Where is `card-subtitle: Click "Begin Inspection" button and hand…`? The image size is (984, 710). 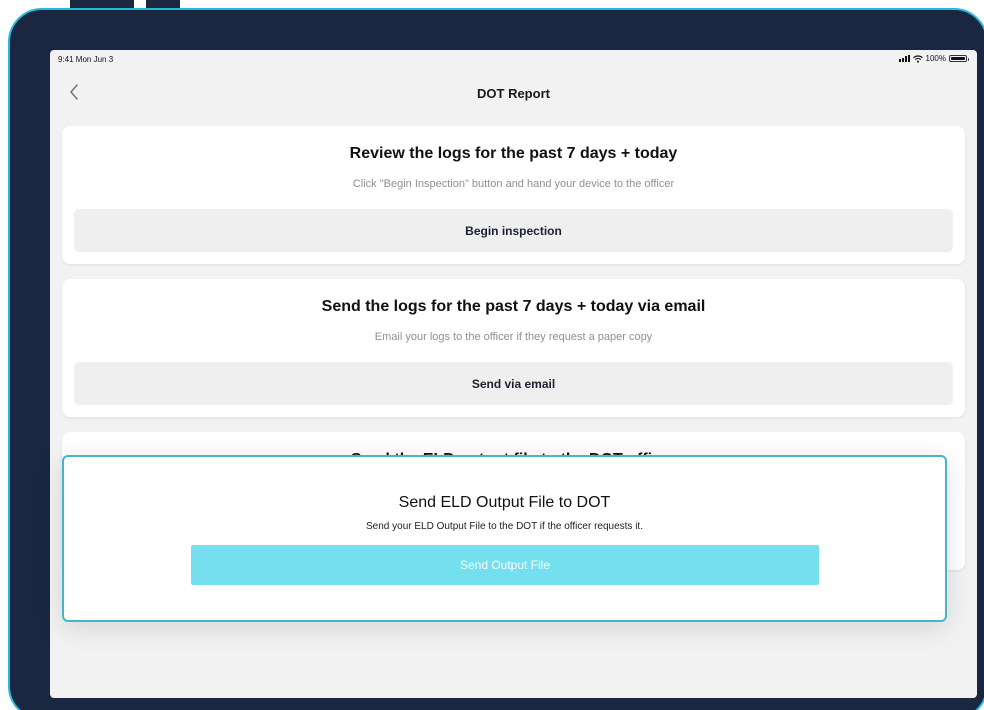
card-subtitle: Click "Begin Inspection" button and hand… is located at coordinates (513, 184).